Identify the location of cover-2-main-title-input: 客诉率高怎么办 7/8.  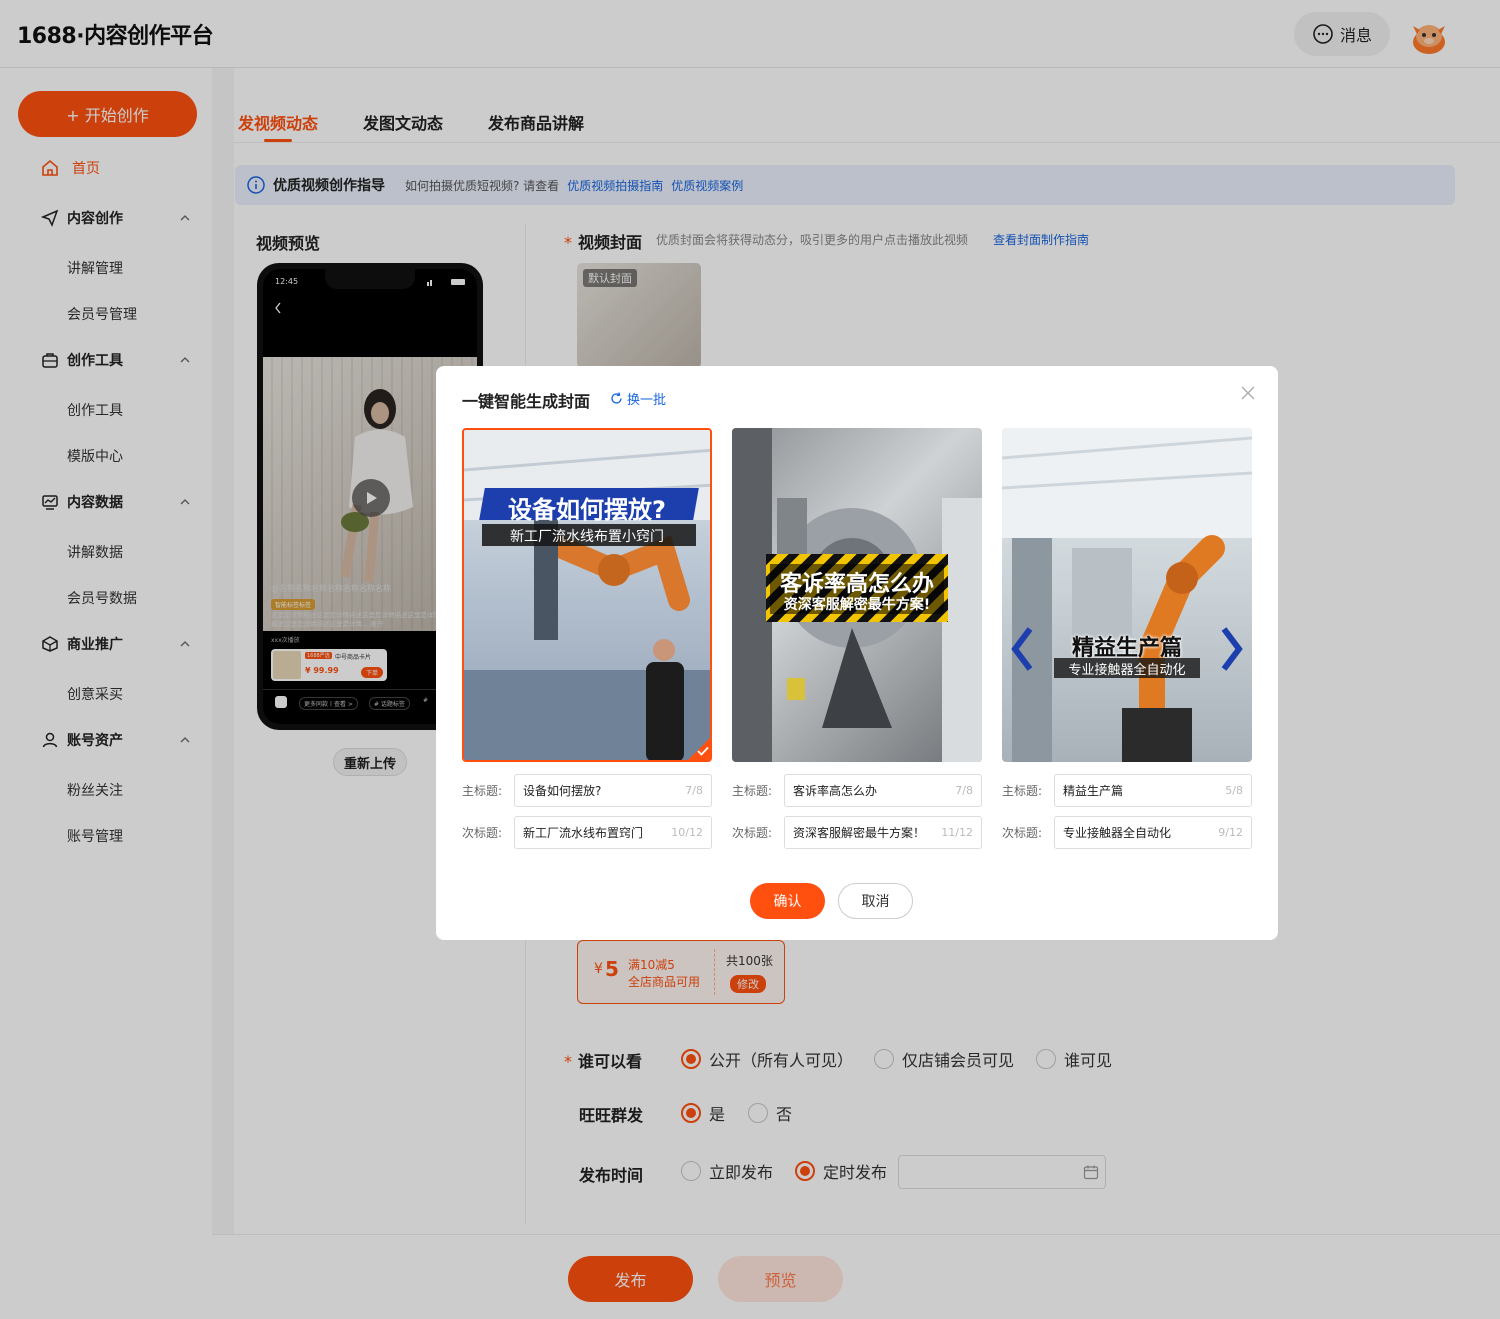
(883, 790).